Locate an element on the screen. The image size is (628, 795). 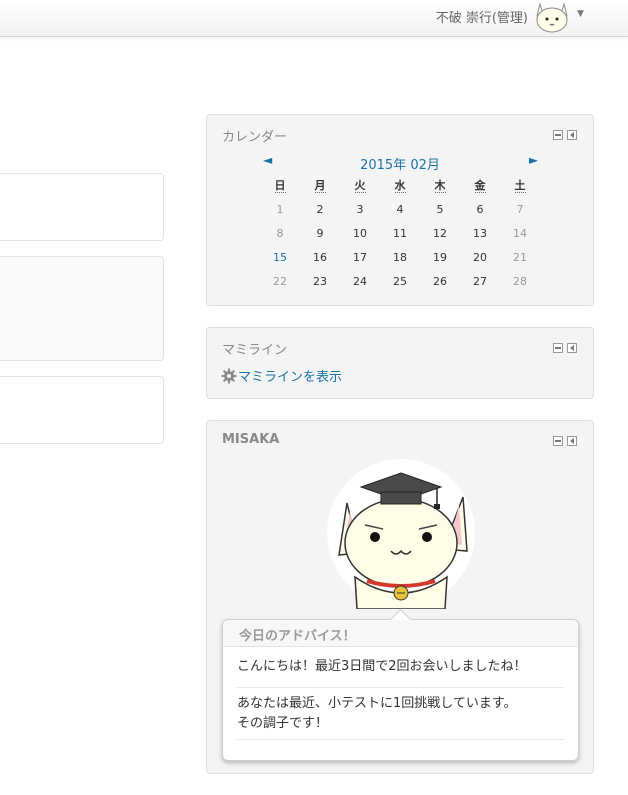
calendar-day: 10 is located at coordinates (360, 233).